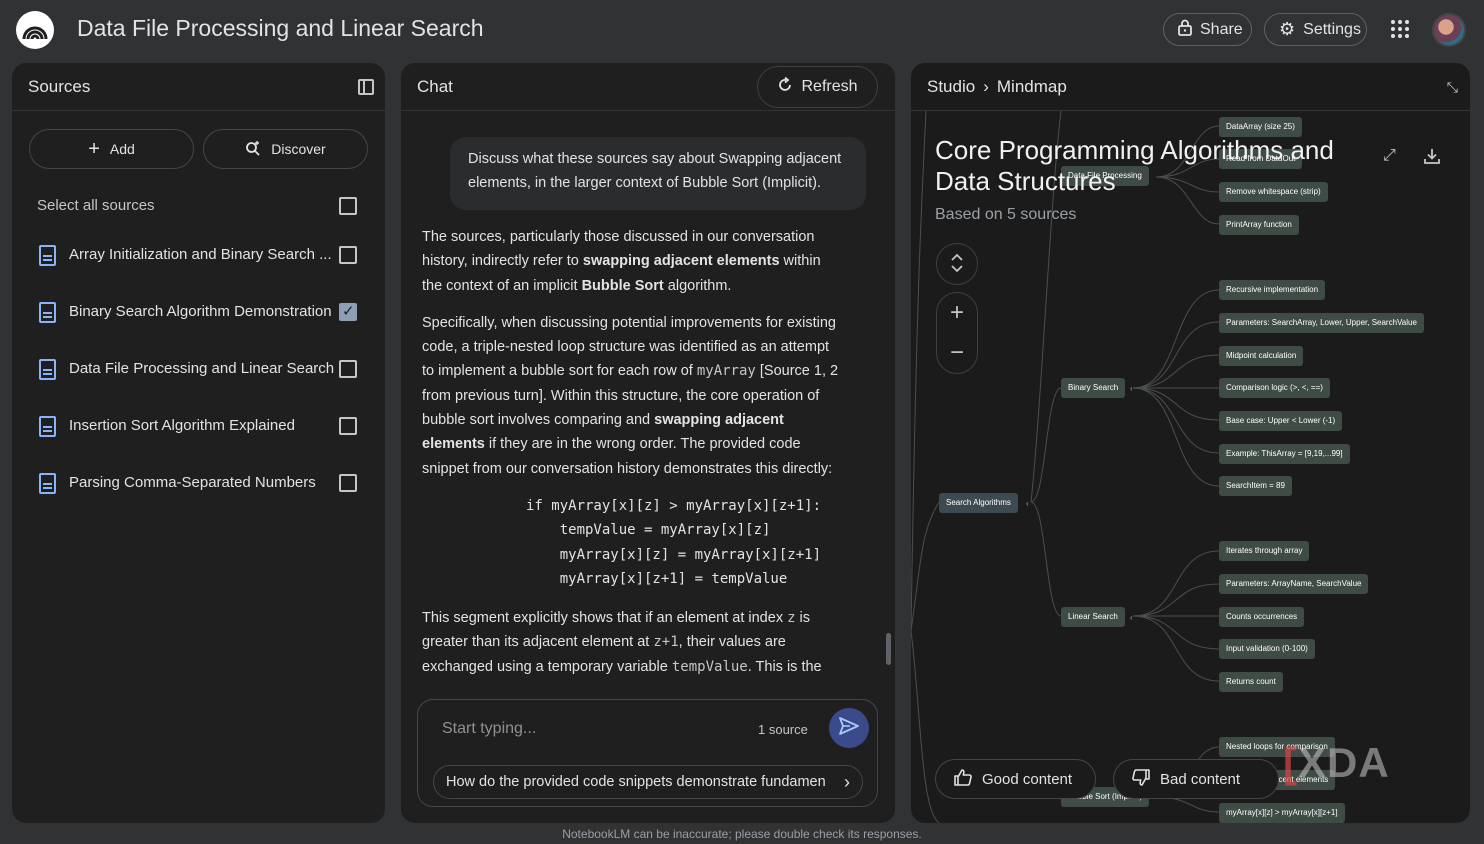  What do you see at coordinates (1433, 157) in the screenshot?
I see `download-icon` at bounding box center [1433, 157].